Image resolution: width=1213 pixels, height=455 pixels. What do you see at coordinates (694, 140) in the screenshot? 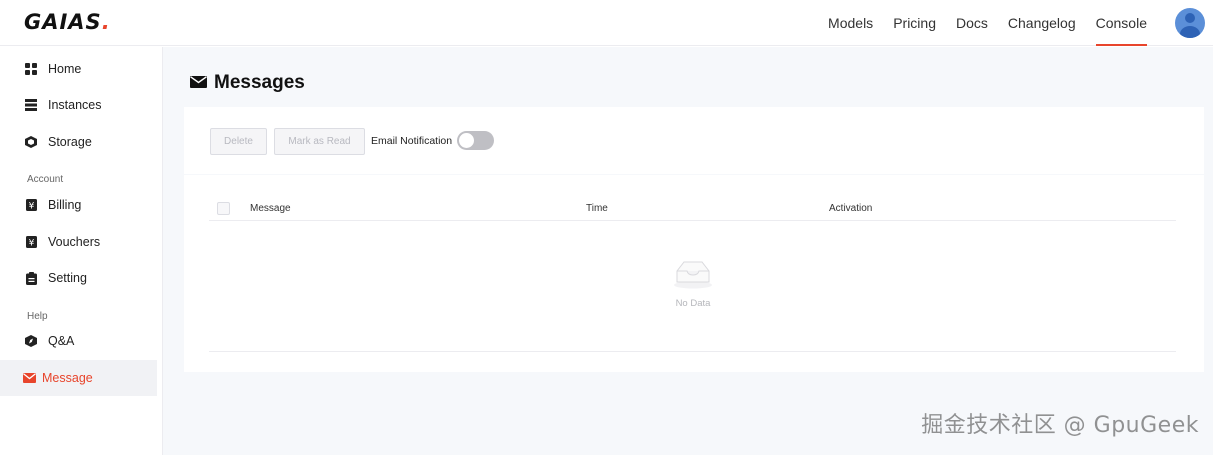
I see `toolbar: Delete Mark as Read Email Notification` at bounding box center [694, 140].